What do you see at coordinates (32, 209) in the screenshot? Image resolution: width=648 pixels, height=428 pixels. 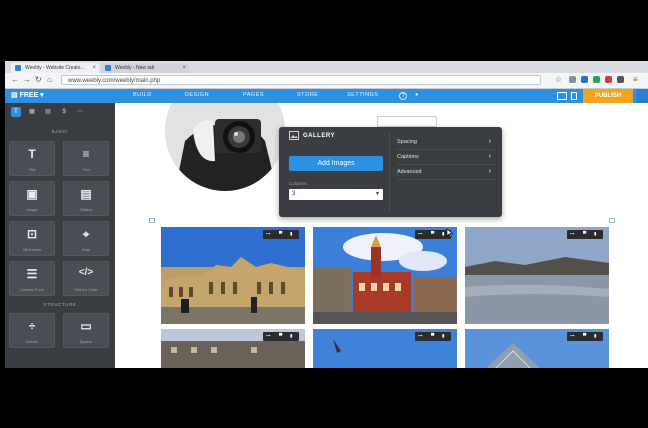 I see `tile-label: Image` at bounding box center [32, 209].